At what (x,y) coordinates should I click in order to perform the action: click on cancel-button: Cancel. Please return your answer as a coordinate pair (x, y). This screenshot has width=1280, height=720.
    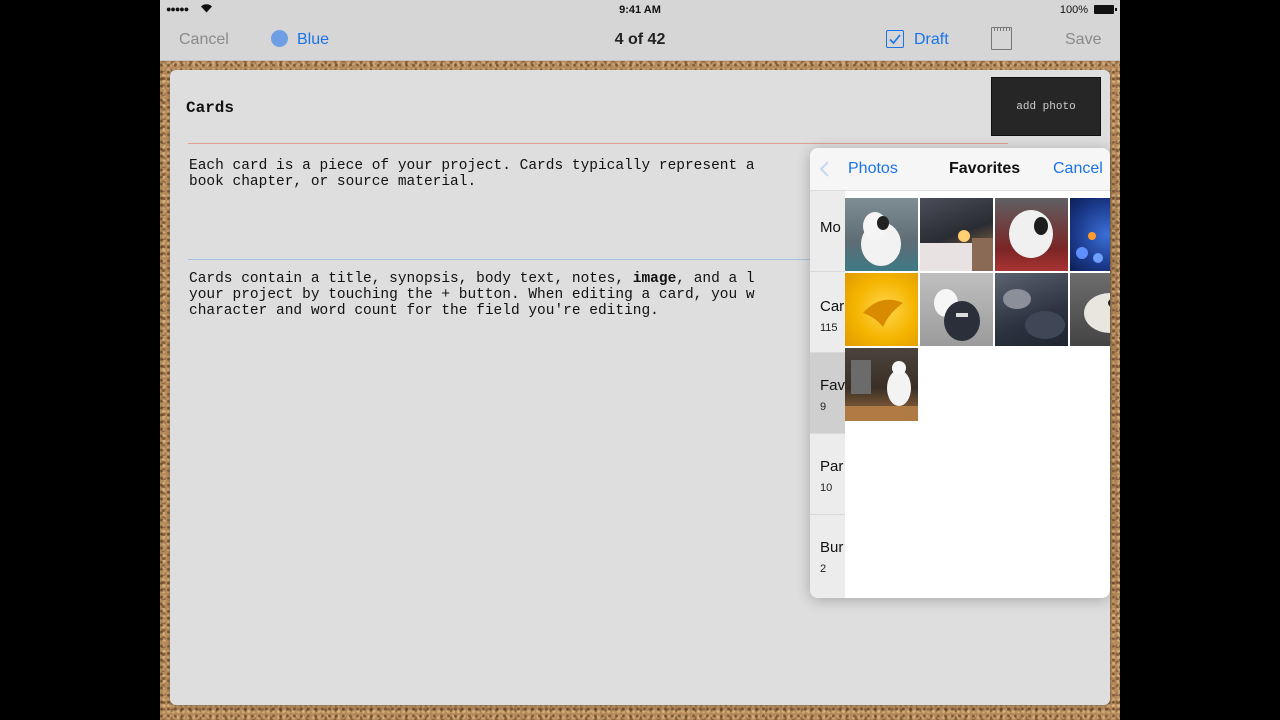
    Looking at the image, I should click on (204, 40).